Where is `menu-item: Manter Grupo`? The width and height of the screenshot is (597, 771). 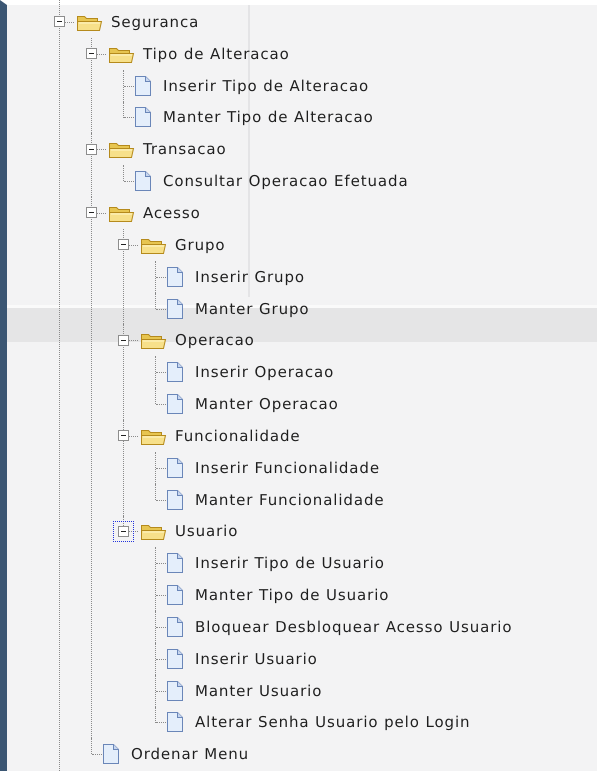
menu-item: Manter Grupo is located at coordinates (252, 309).